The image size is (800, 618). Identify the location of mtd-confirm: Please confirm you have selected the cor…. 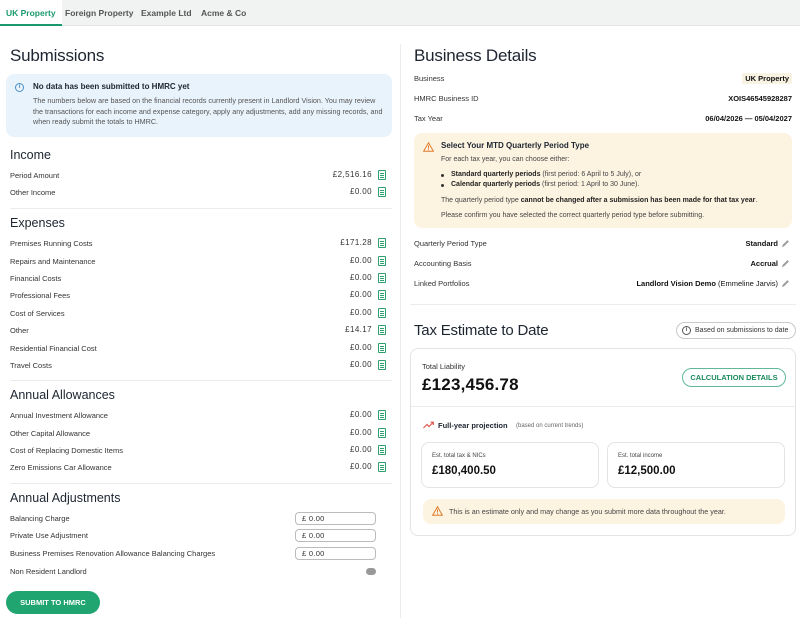
(573, 215).